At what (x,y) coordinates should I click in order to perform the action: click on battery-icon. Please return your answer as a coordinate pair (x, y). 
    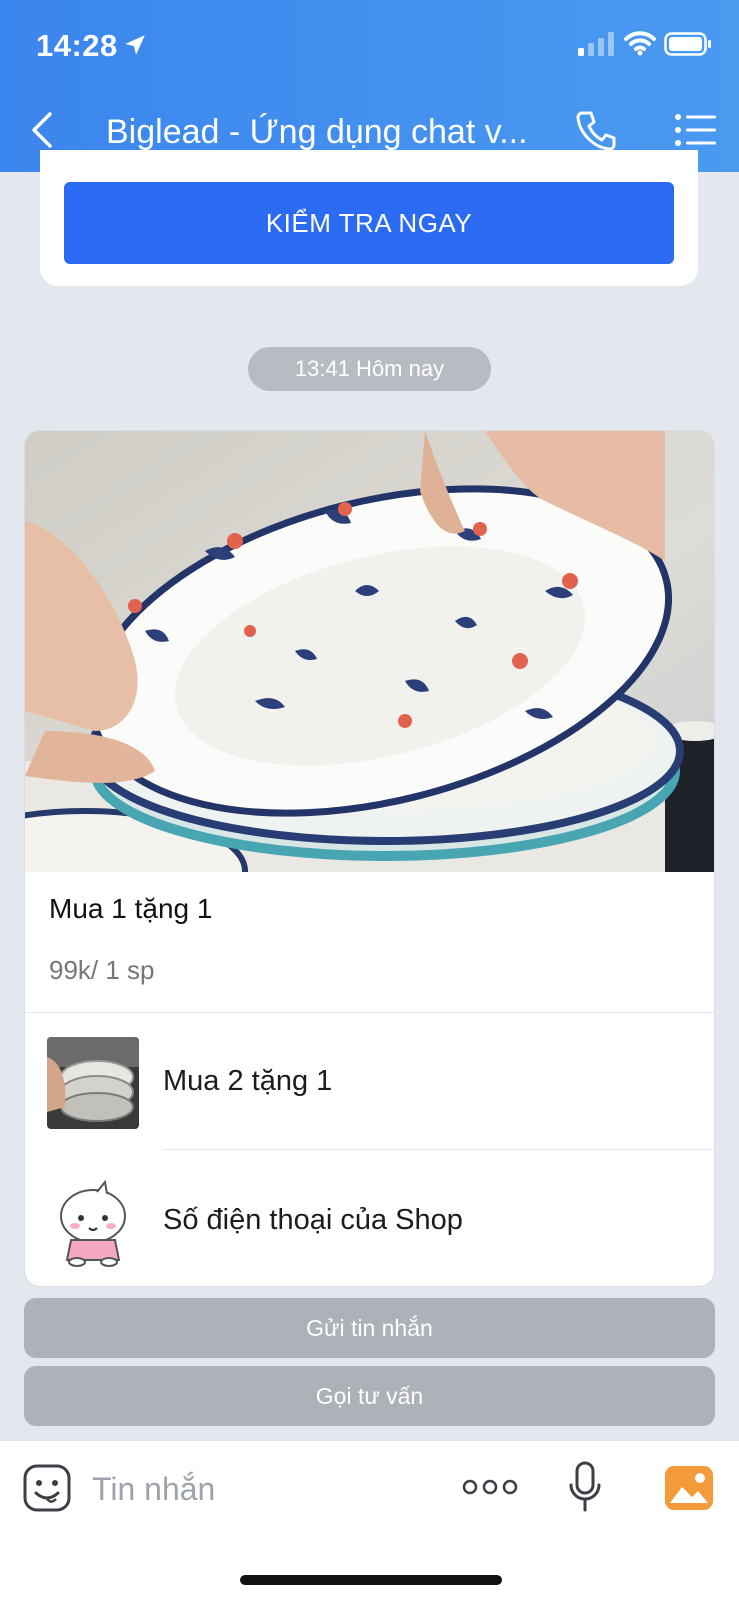
    Looking at the image, I should click on (687, 44).